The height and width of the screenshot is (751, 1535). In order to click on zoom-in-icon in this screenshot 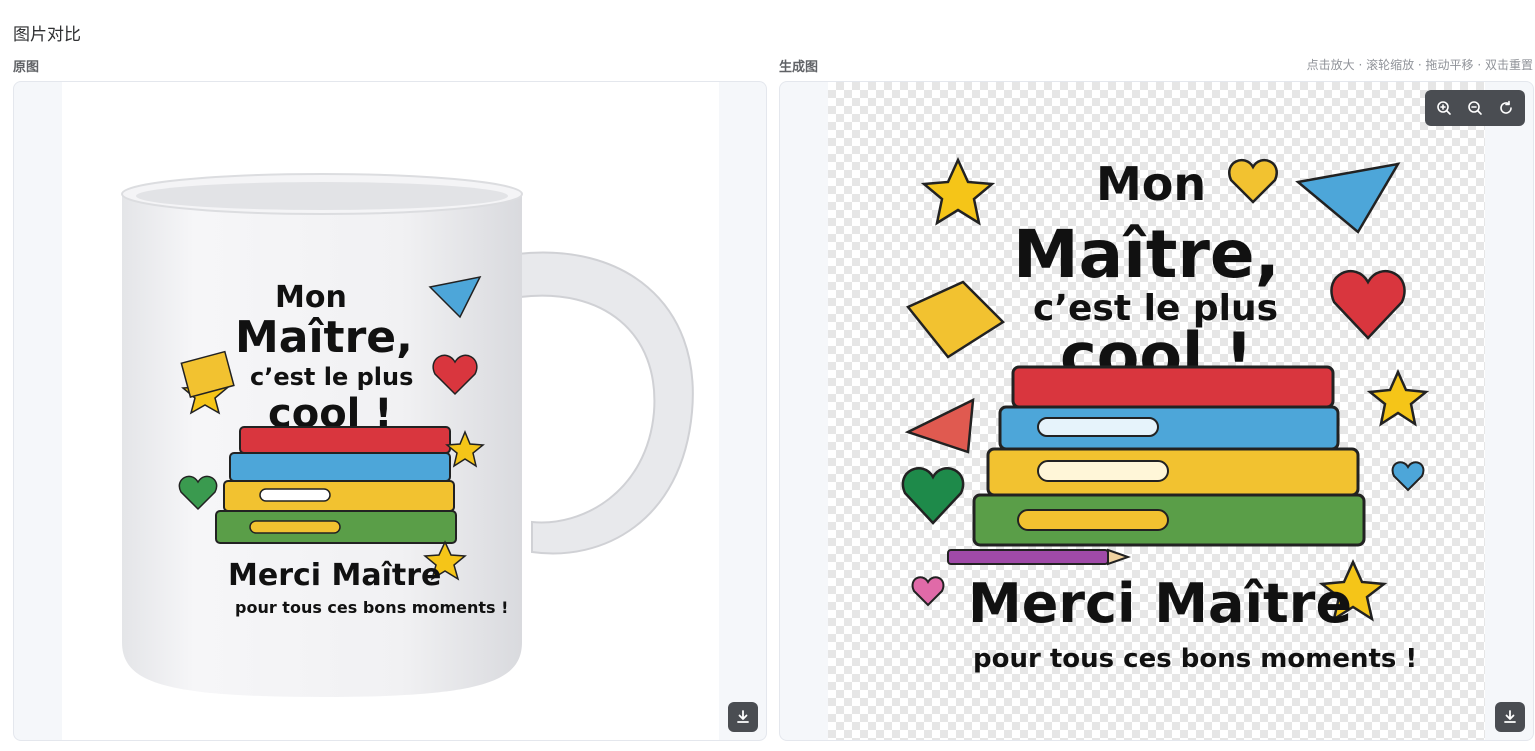, I will do `click(1444, 108)`.